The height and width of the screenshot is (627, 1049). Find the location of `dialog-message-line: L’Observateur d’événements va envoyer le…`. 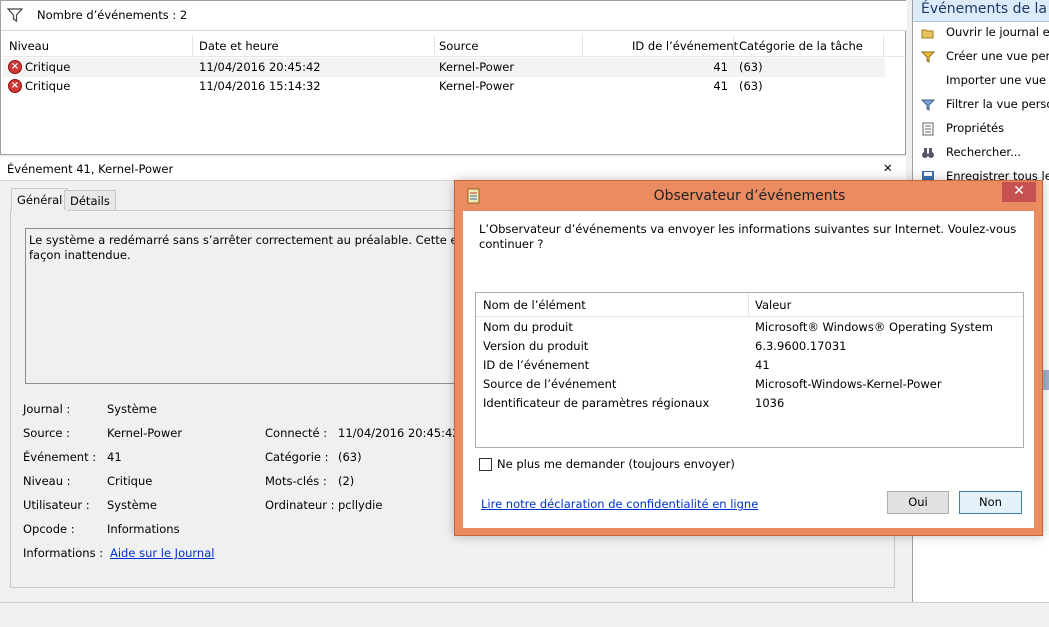

dialog-message-line: L’Observateur d’événements va envoyer le… is located at coordinates (748, 229).